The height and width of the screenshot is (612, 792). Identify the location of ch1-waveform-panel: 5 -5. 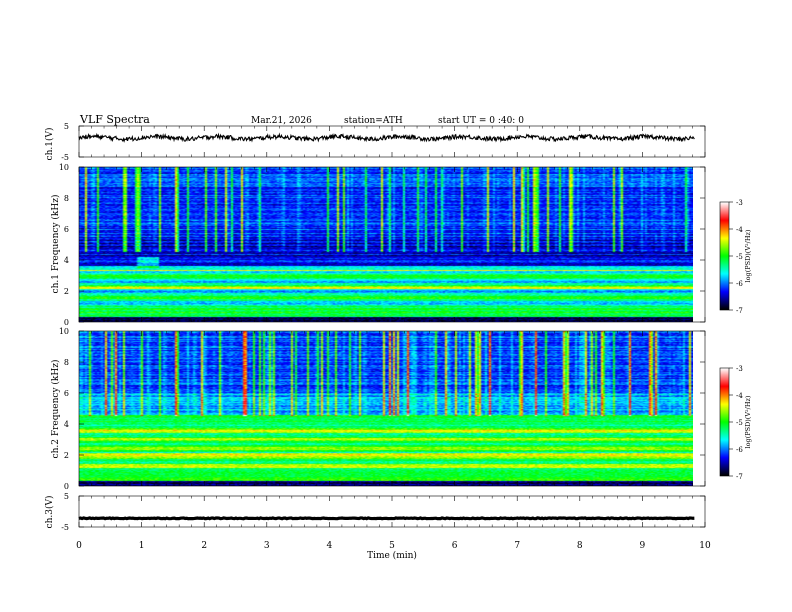
(383, 142).